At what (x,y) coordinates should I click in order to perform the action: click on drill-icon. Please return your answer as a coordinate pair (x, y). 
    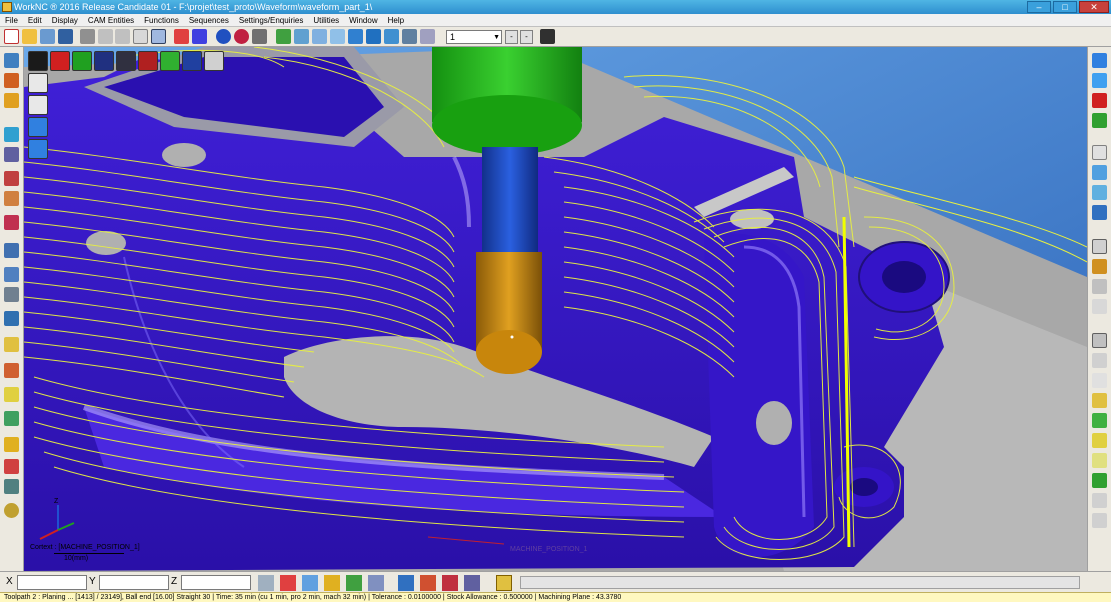
    Looking at the image, I should click on (11, 250).